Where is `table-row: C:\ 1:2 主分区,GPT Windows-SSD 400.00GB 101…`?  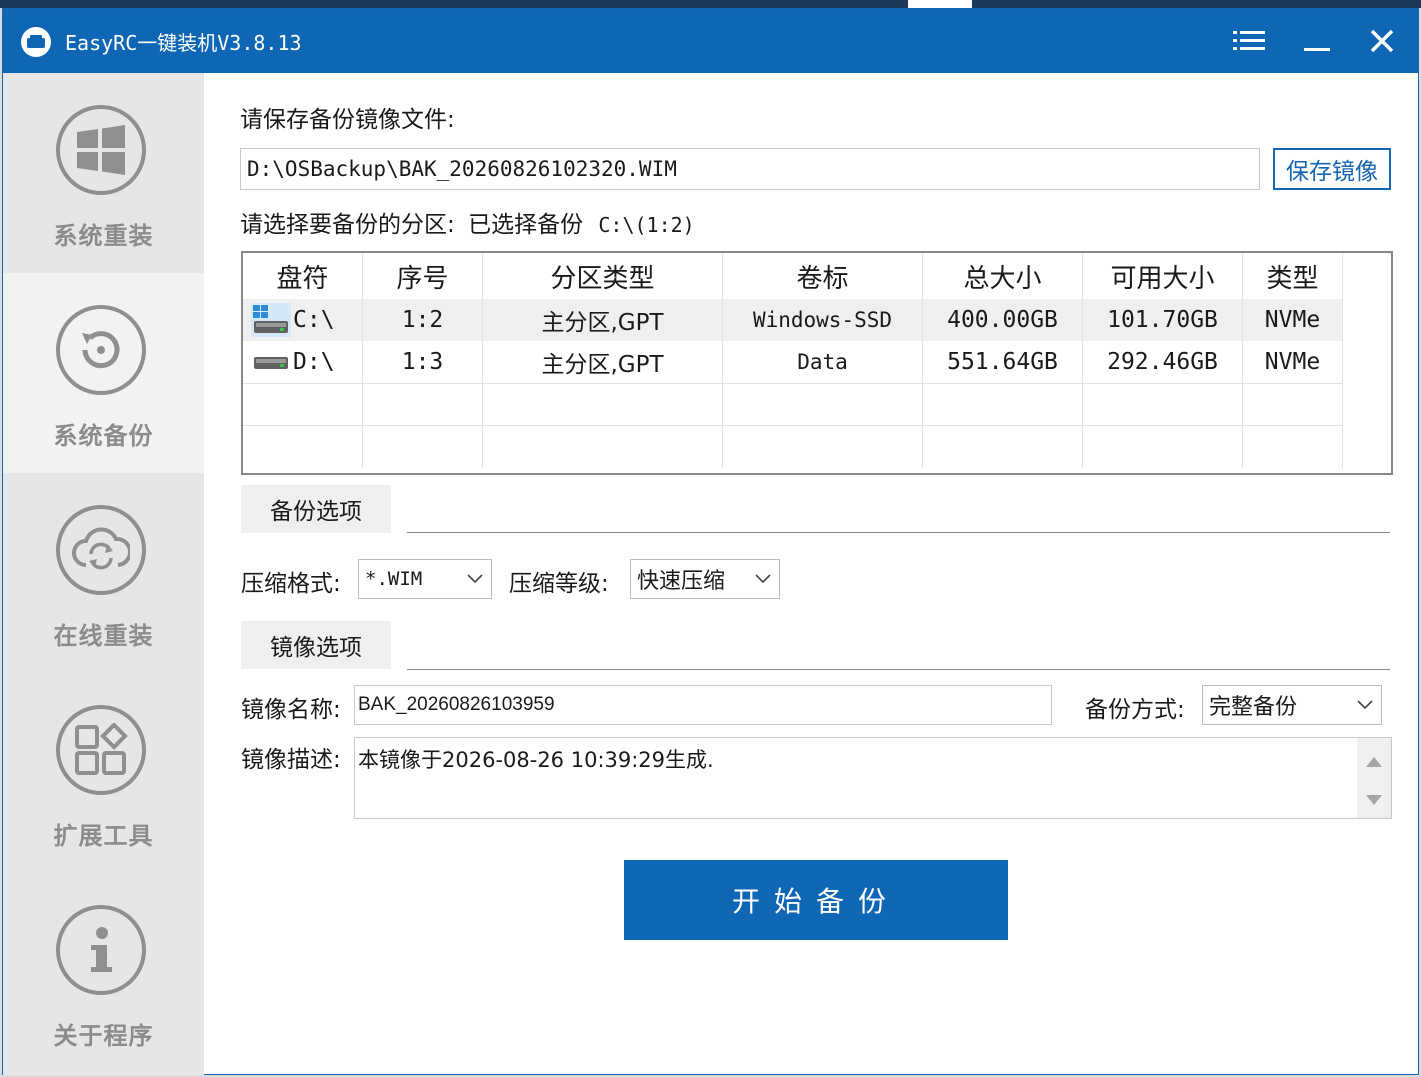
table-row: C:\ 1:2 主分区,GPT Windows-SSD 400.00GB 101… is located at coordinates (793, 320).